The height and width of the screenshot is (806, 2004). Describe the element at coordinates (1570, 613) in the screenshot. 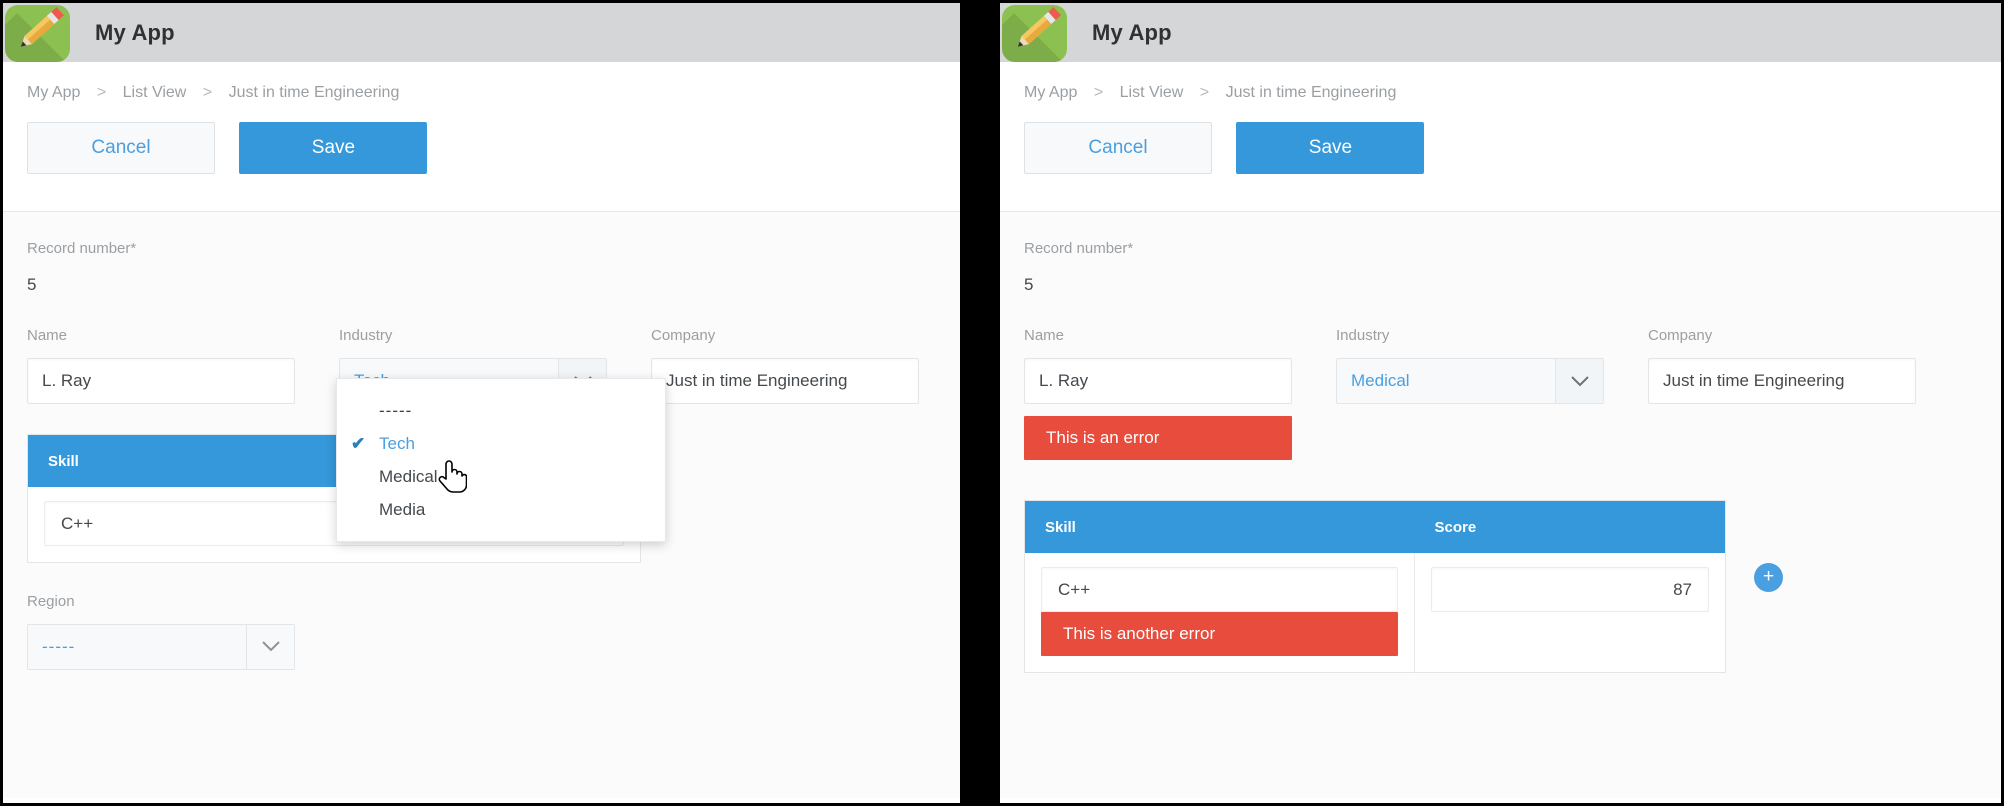

I see `cell-score` at that location.